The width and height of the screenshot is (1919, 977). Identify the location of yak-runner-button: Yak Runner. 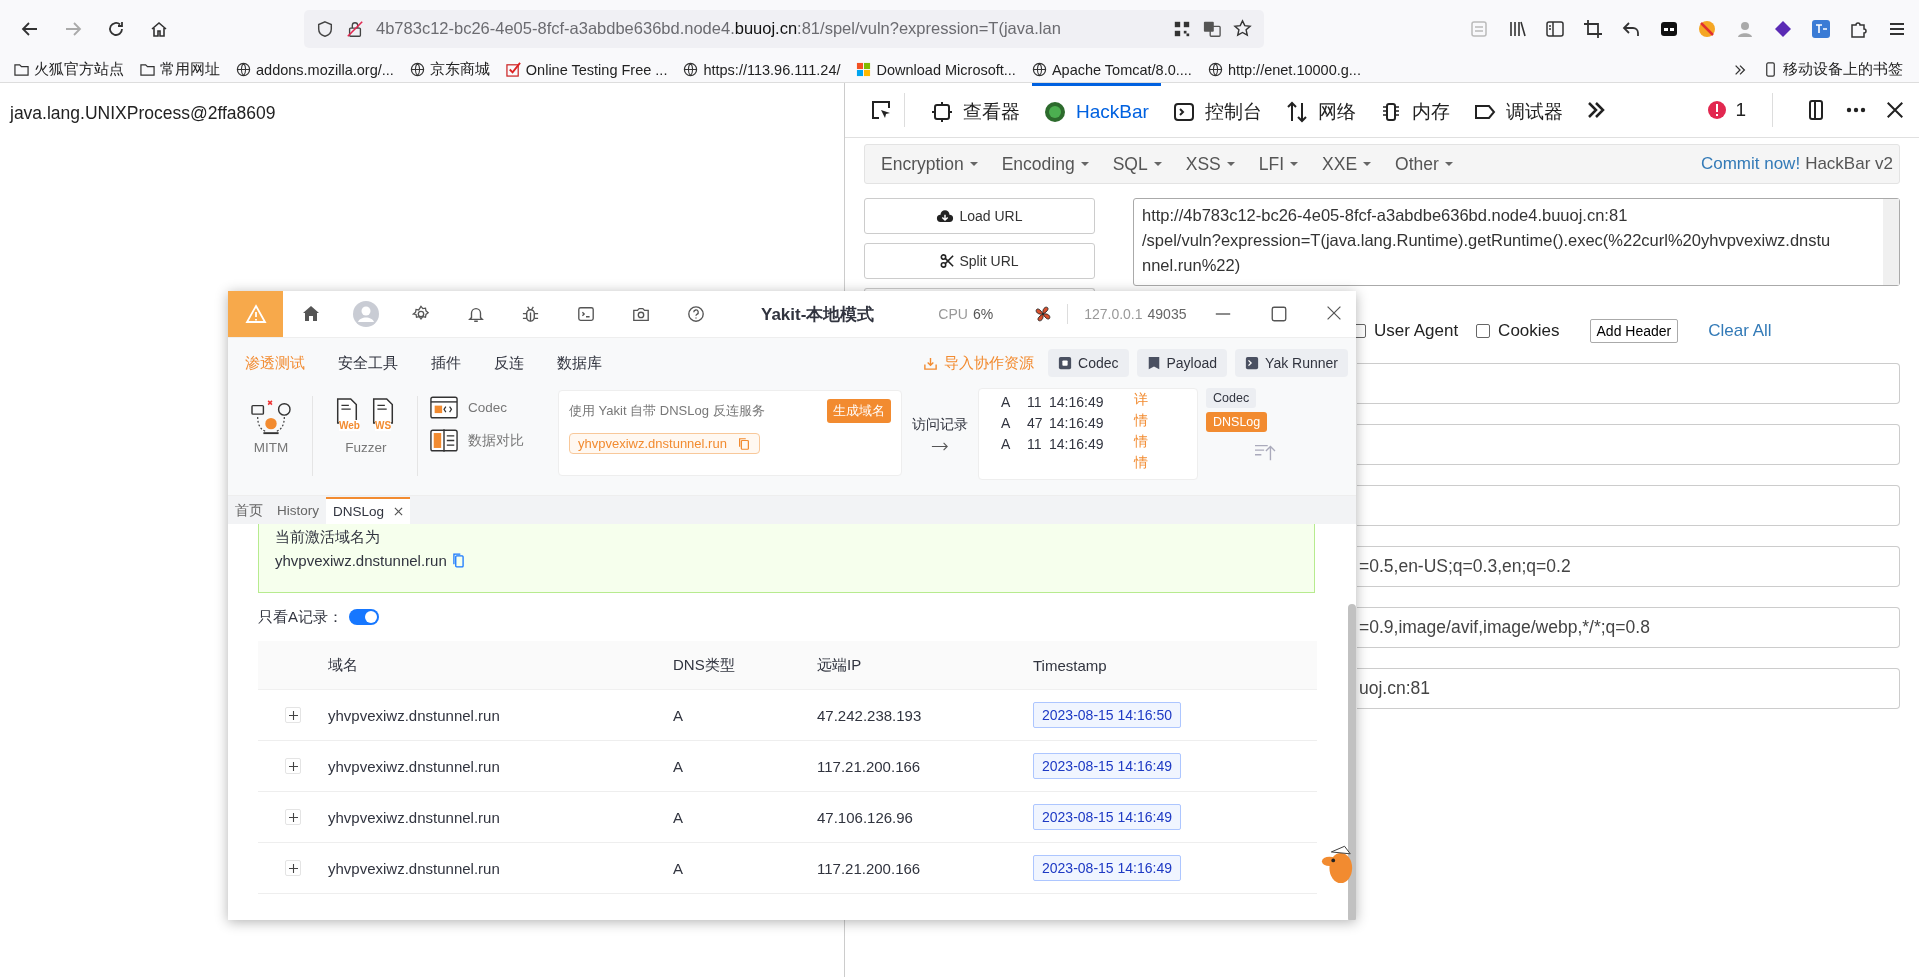
(1291, 363).